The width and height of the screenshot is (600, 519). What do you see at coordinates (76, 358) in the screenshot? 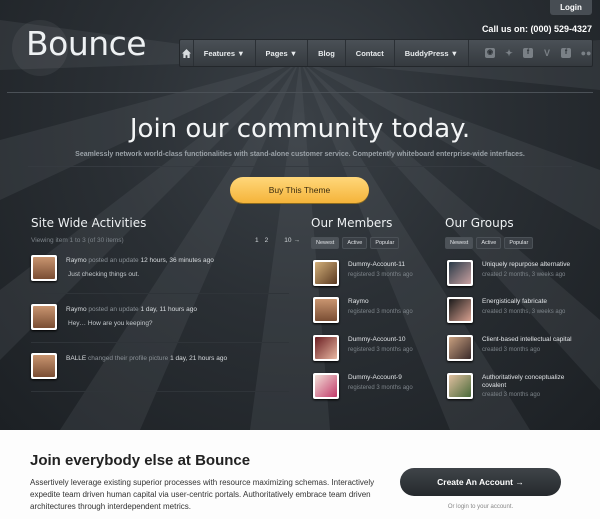
I see `activity-user: BALLE` at bounding box center [76, 358].